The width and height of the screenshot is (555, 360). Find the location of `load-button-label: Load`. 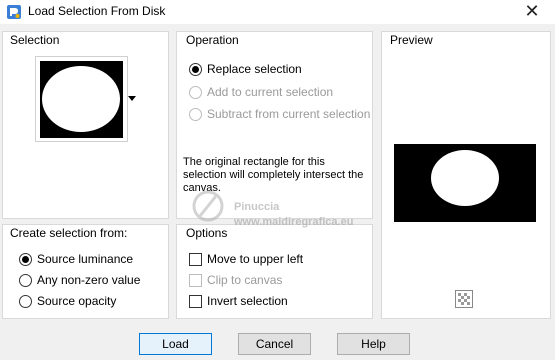

load-button-label: Load is located at coordinates (175, 344).